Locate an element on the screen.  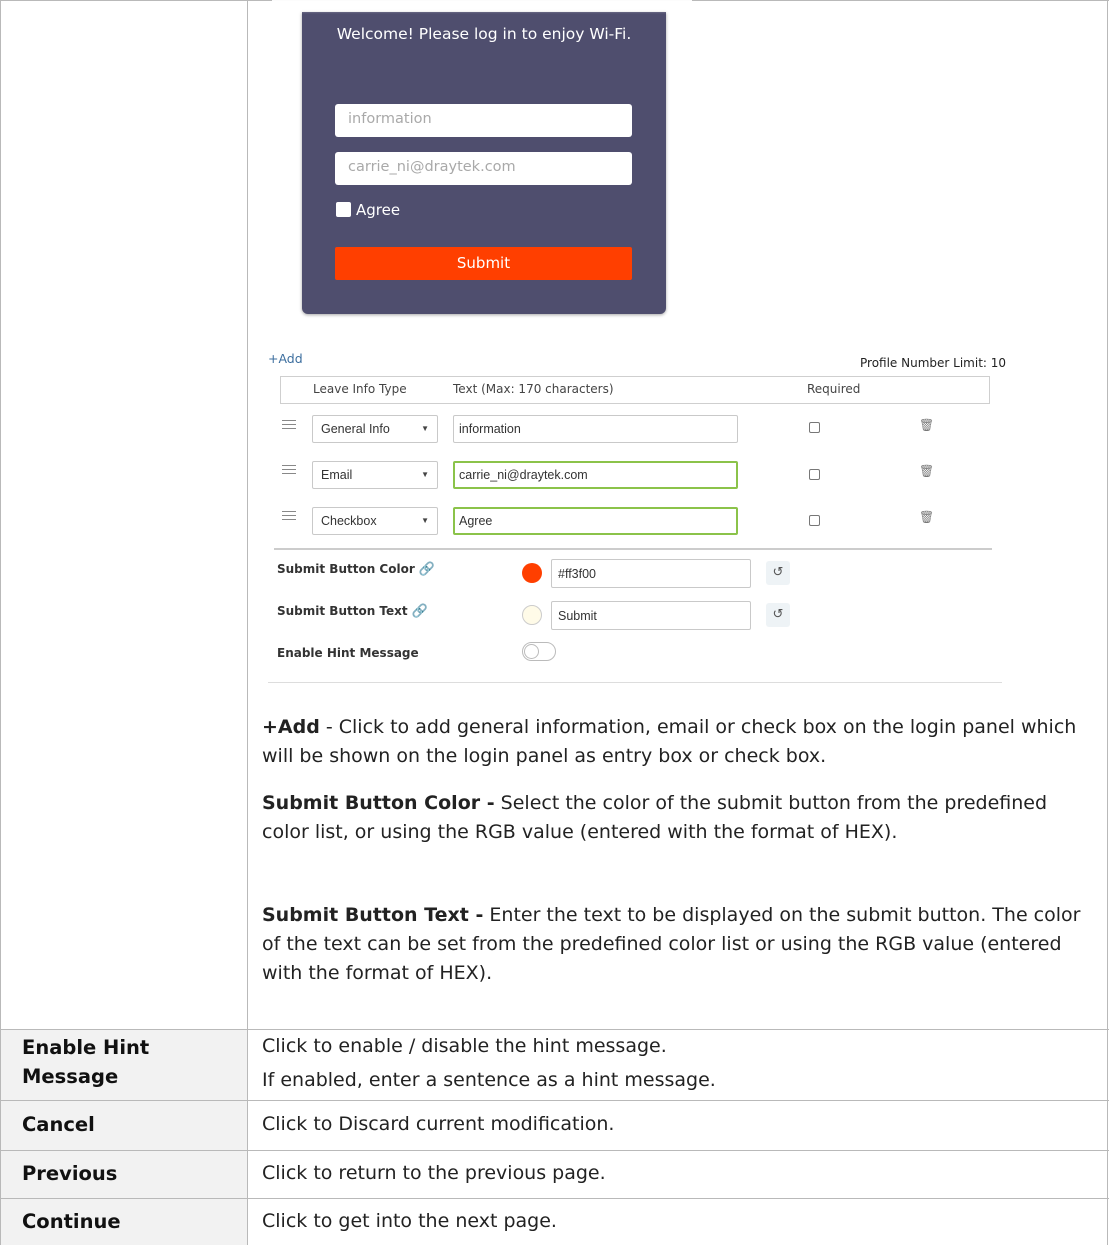
submit-text-input: Submit is located at coordinates (651, 615).